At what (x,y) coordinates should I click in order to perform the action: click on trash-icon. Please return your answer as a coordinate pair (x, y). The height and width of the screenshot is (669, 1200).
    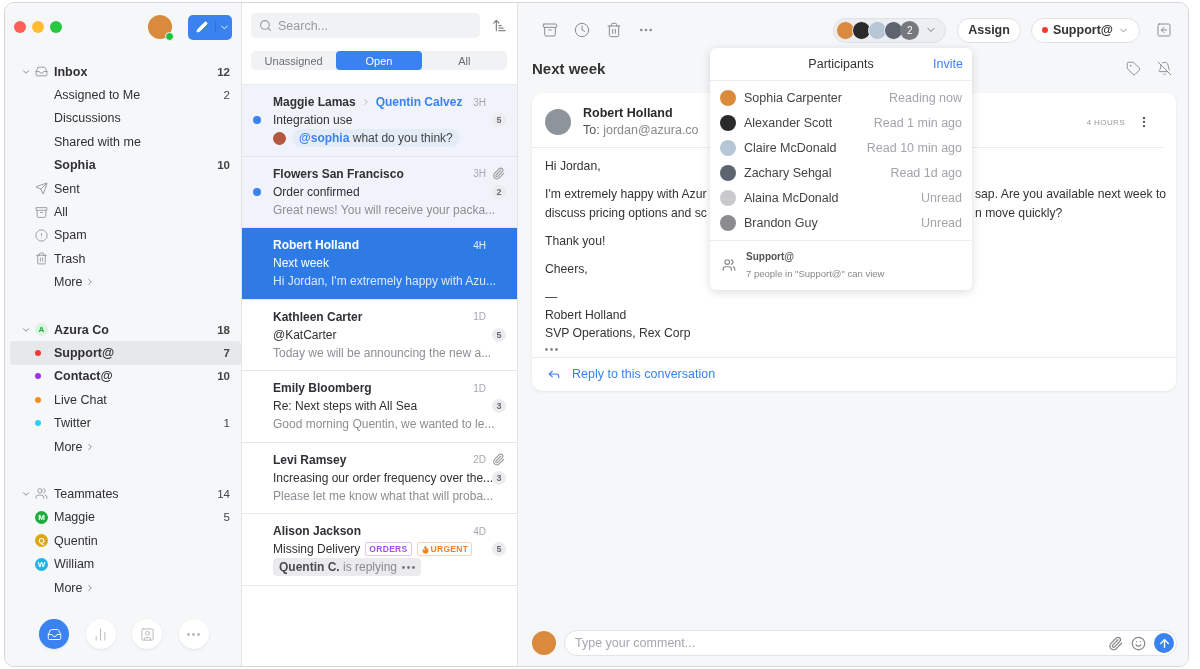
    Looking at the image, I should click on (614, 30).